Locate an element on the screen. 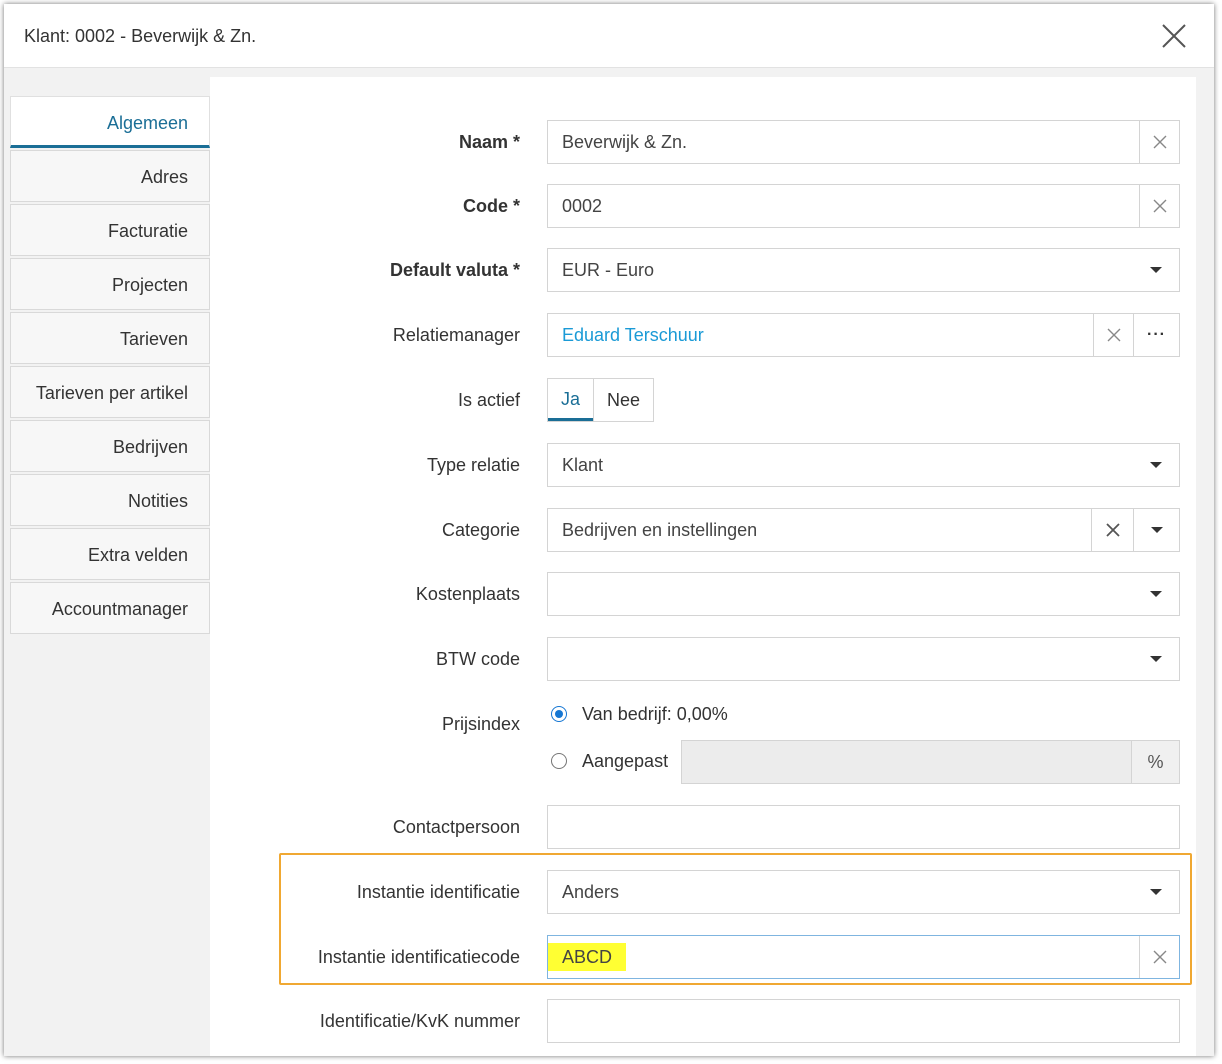 The width and height of the screenshot is (1222, 1064). row-kostenplaats: Kostenplaats is located at coordinates (703, 594).